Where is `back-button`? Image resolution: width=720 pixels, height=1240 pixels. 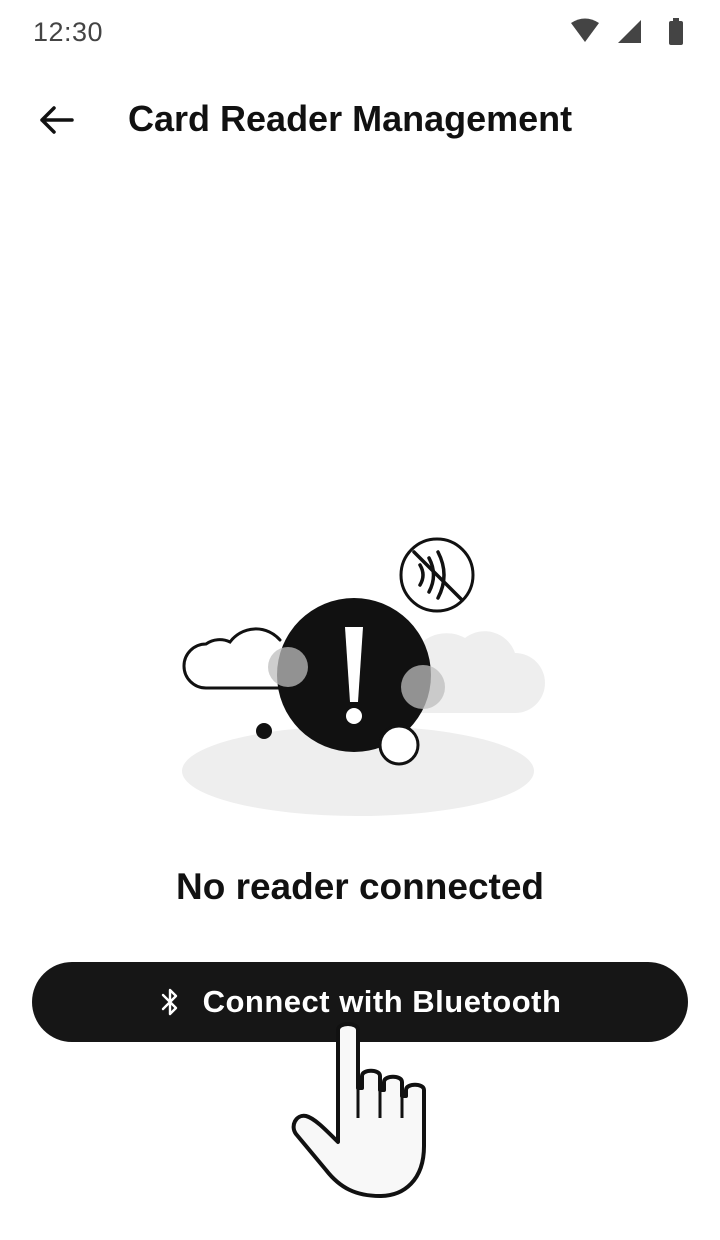
back-button is located at coordinates (56, 120).